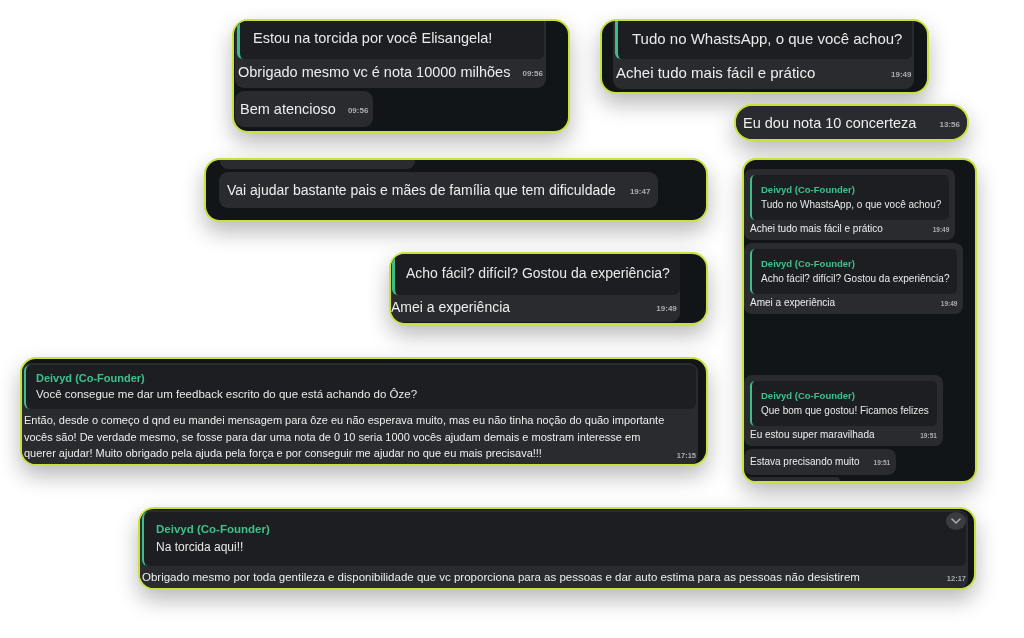  Describe the element at coordinates (812, 435) in the screenshot. I see `message-text: Eu estou super maravilhada` at that location.